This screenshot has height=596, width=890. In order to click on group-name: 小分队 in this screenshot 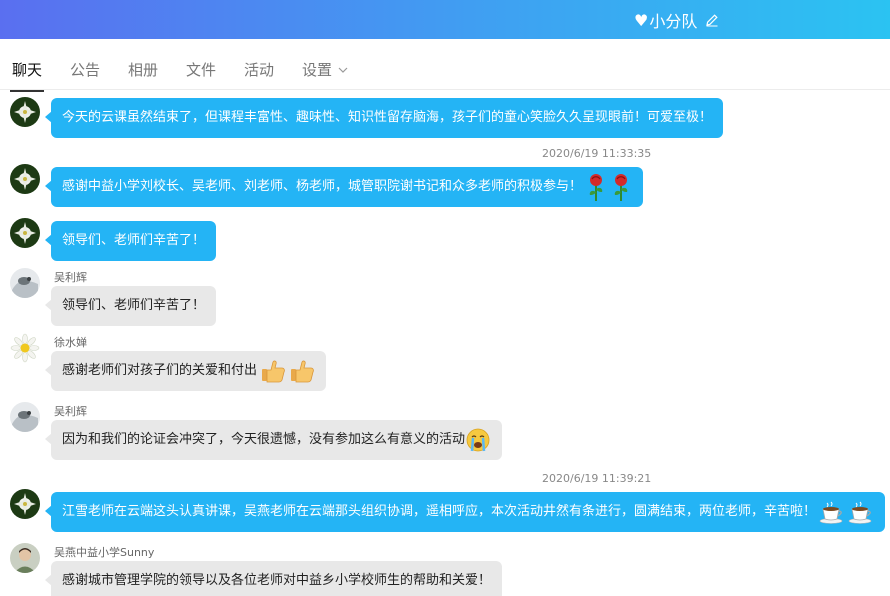, I will do `click(673, 21)`.